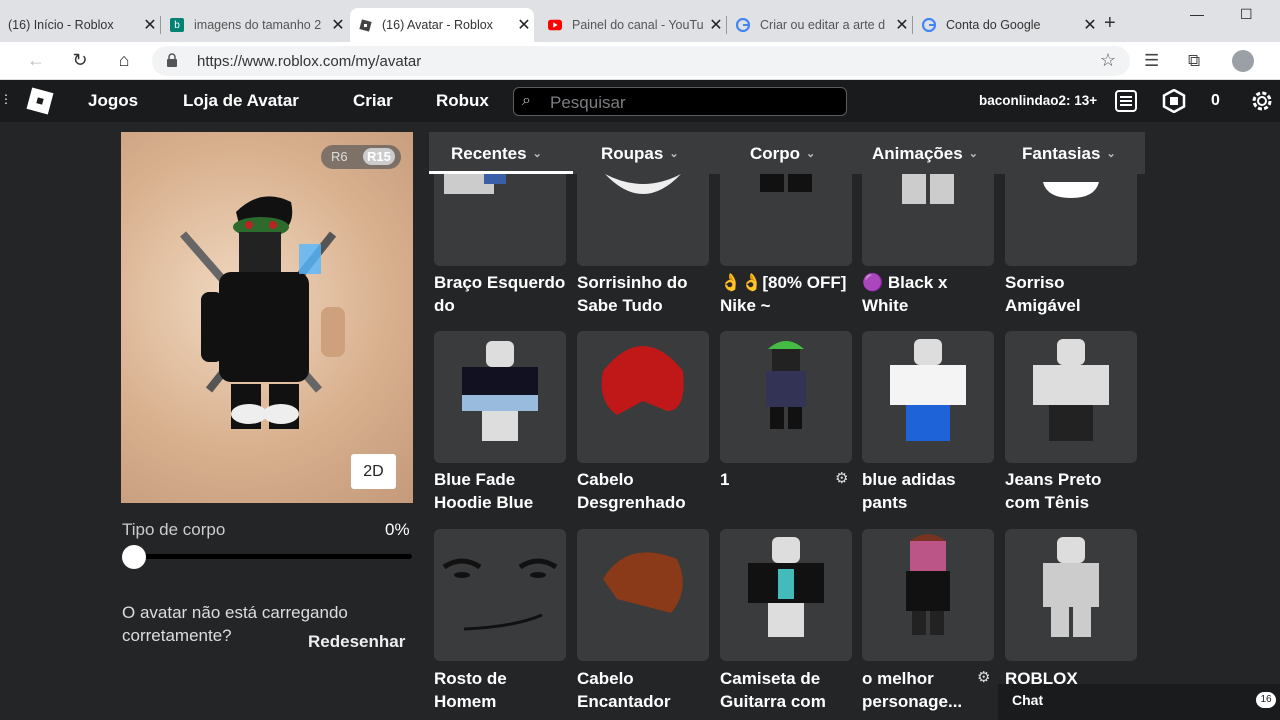 This screenshot has width=1280, height=720. What do you see at coordinates (1197, 14) in the screenshot?
I see `minimize-icon: —` at bounding box center [1197, 14].